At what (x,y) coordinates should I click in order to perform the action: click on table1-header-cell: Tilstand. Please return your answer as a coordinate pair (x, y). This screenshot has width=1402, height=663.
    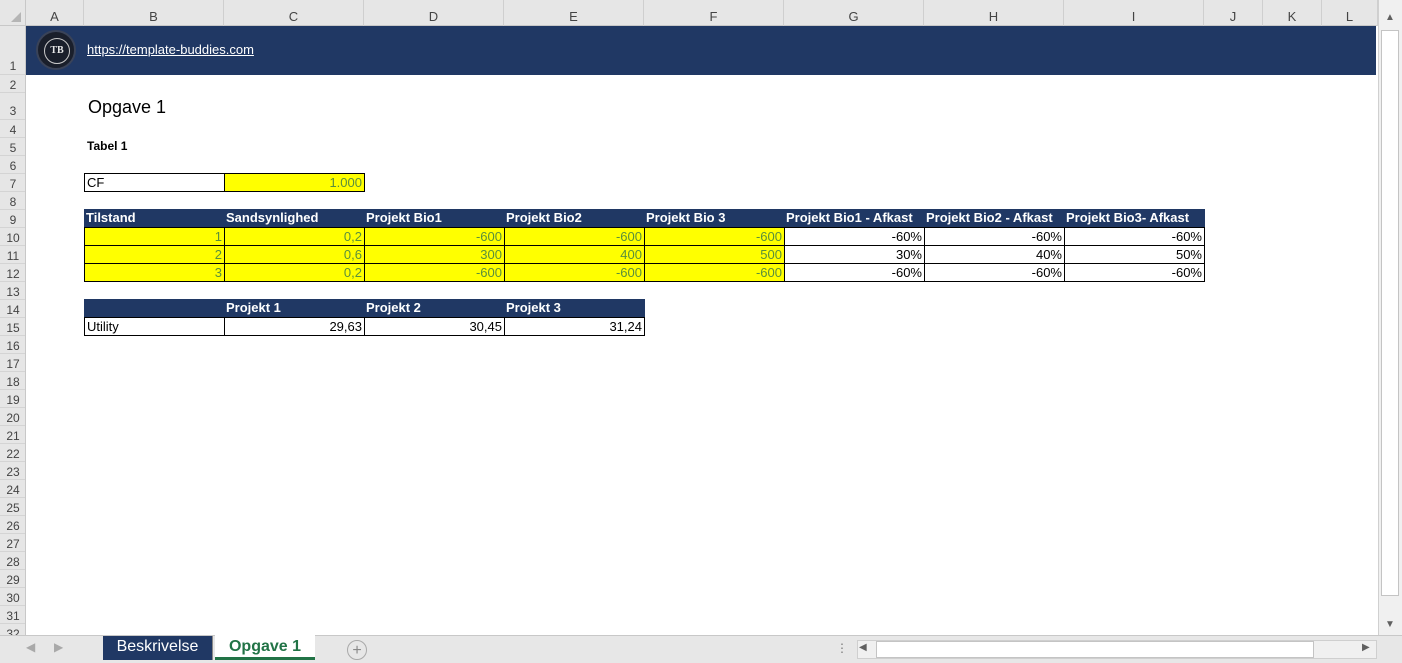
    Looking at the image, I should click on (154, 218).